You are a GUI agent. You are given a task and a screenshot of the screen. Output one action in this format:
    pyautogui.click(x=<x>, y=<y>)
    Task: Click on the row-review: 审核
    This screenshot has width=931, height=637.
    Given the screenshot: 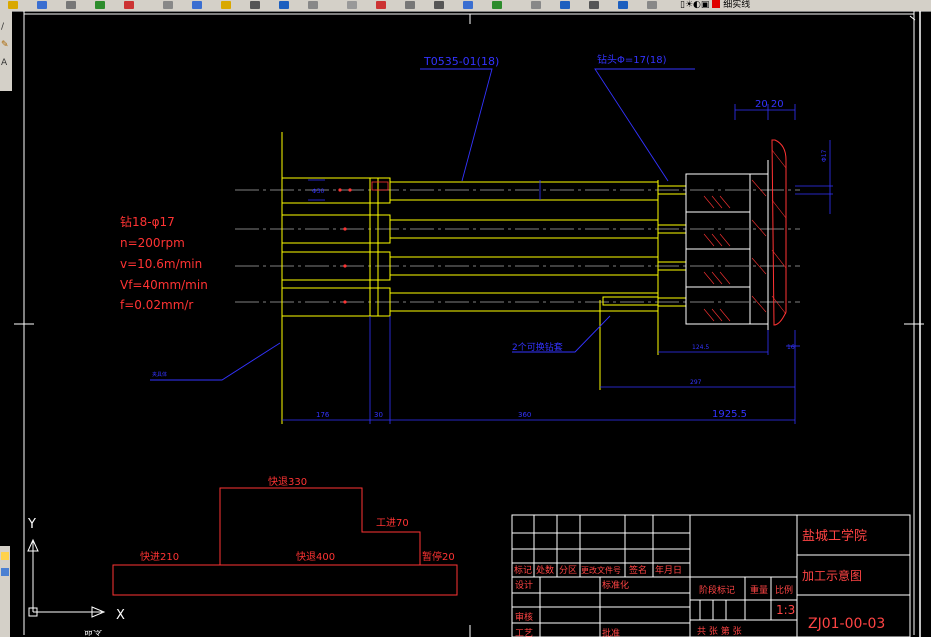 What is the action you would take?
    pyautogui.click(x=524, y=617)
    